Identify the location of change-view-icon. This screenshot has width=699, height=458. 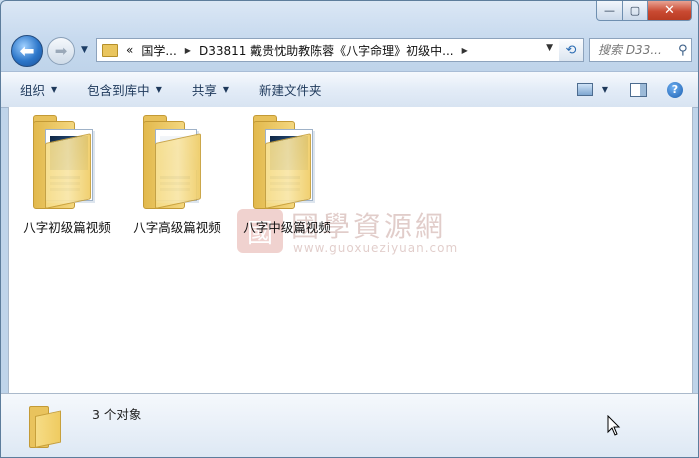
(584, 89).